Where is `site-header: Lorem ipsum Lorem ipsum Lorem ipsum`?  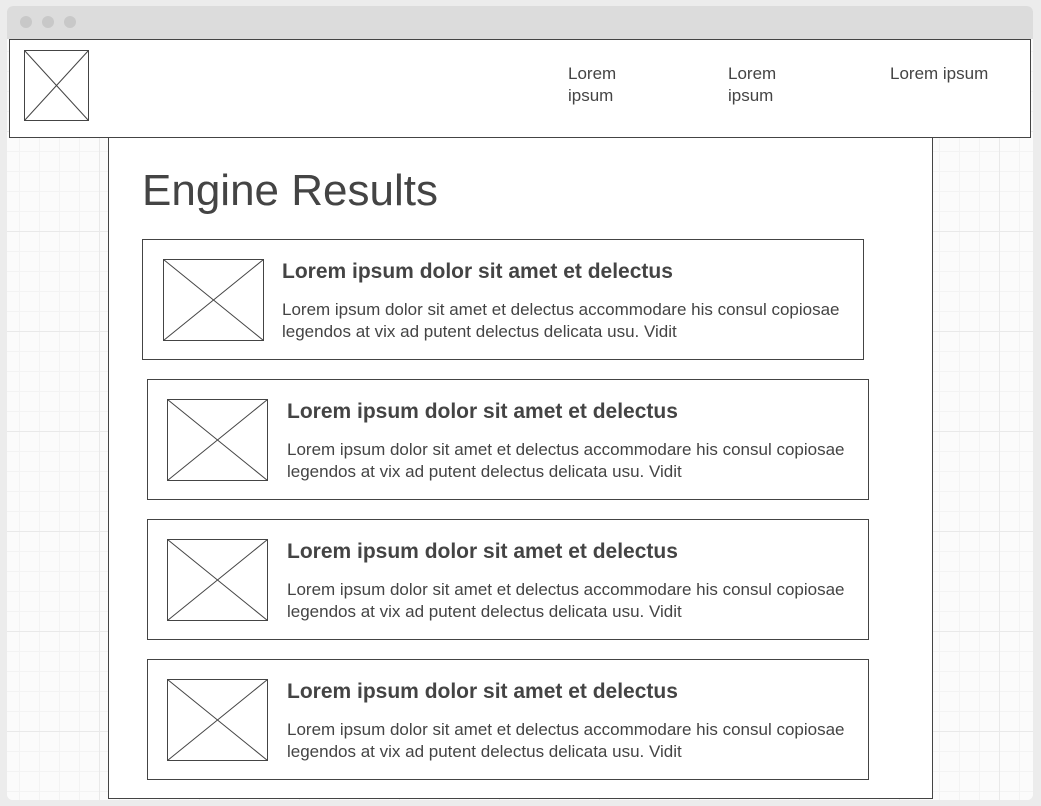
site-header: Lorem ipsum Lorem ipsum Lorem ipsum is located at coordinates (520, 88).